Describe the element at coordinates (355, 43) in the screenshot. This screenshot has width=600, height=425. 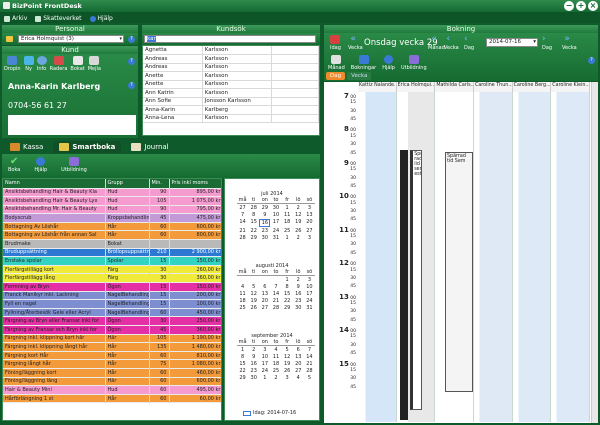
I see `prev-week-button: «Vecka` at that location.